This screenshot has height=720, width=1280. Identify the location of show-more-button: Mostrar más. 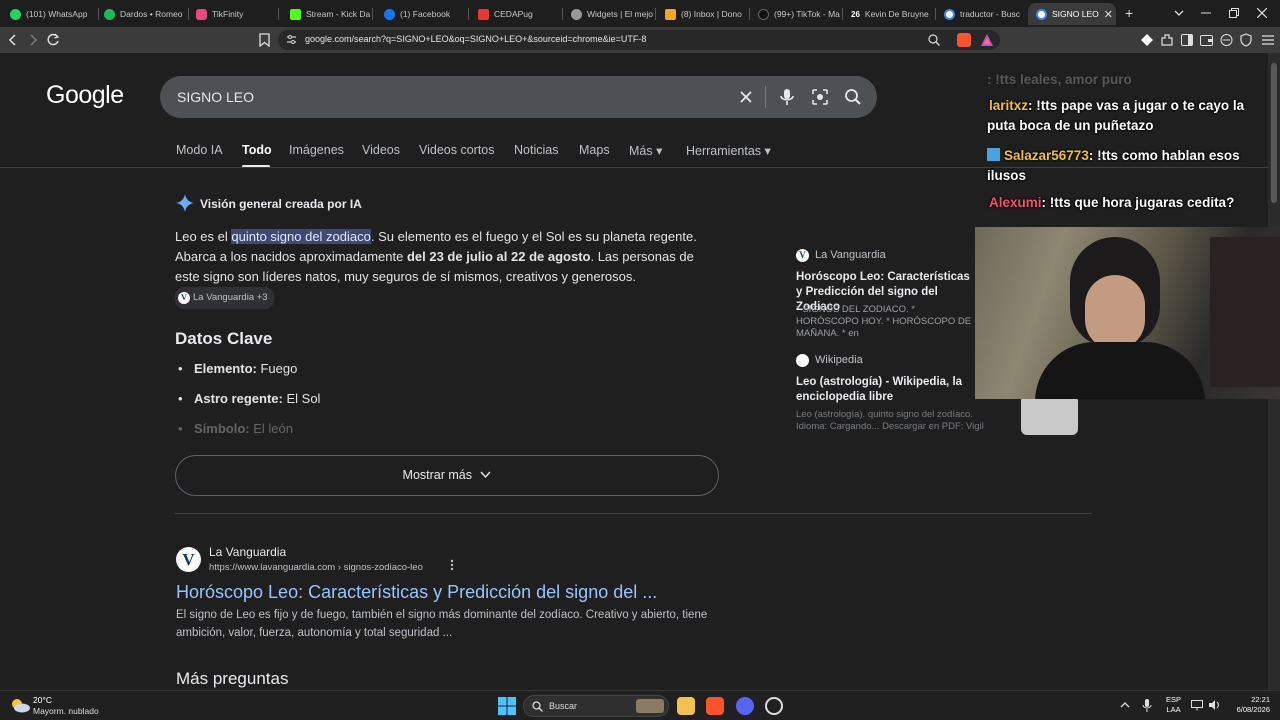
(447, 475).